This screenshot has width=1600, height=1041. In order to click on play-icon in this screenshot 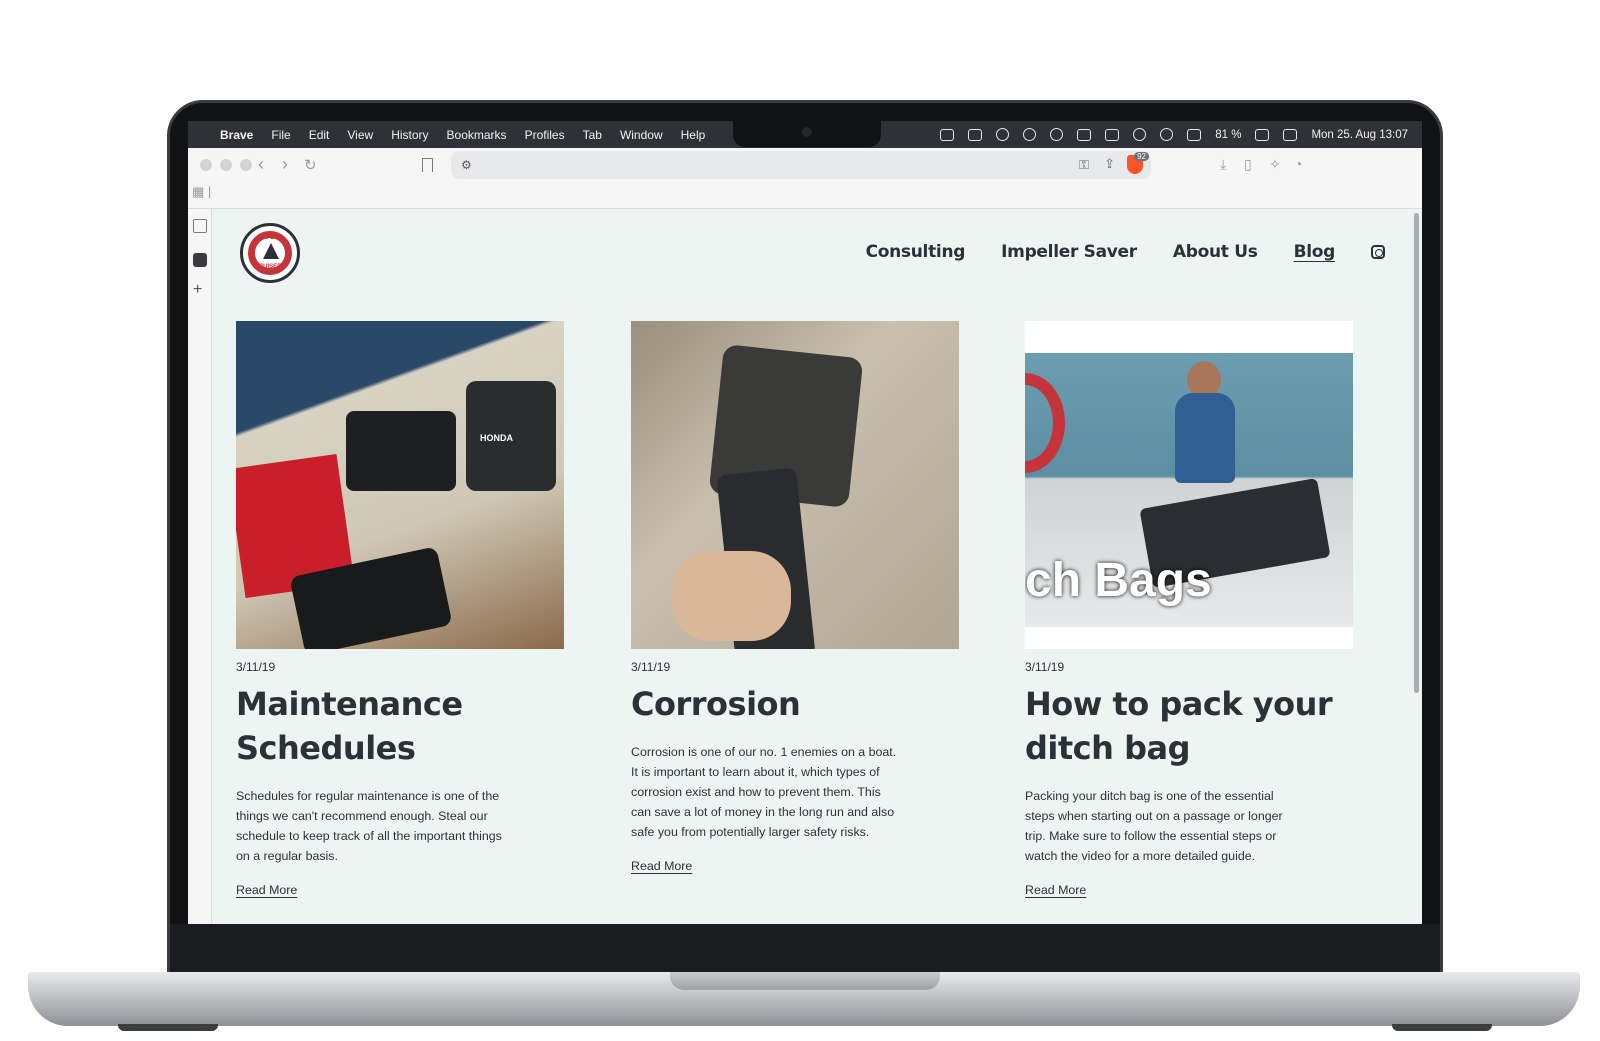, I will do `click(1167, 134)`.